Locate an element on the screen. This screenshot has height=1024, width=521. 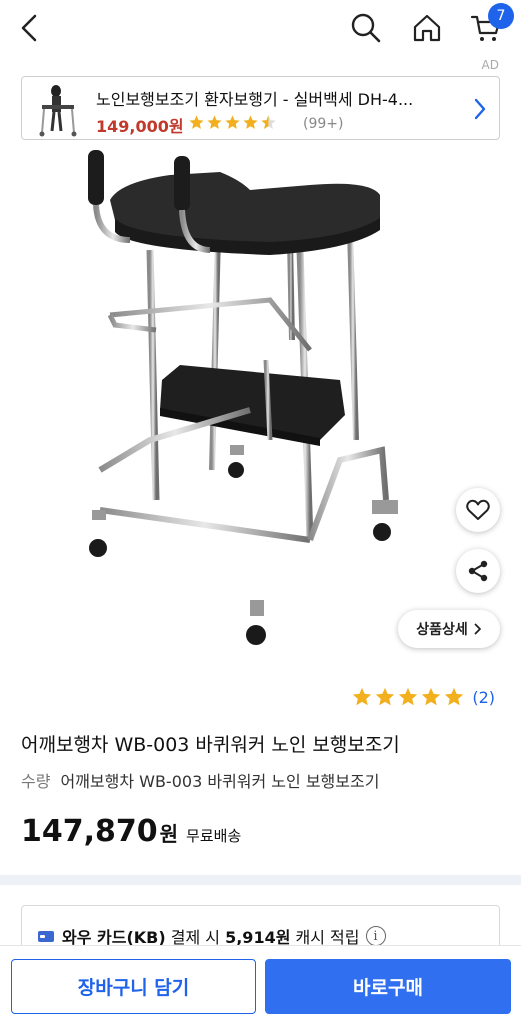
product-rating: (2) is located at coordinates (423, 697).